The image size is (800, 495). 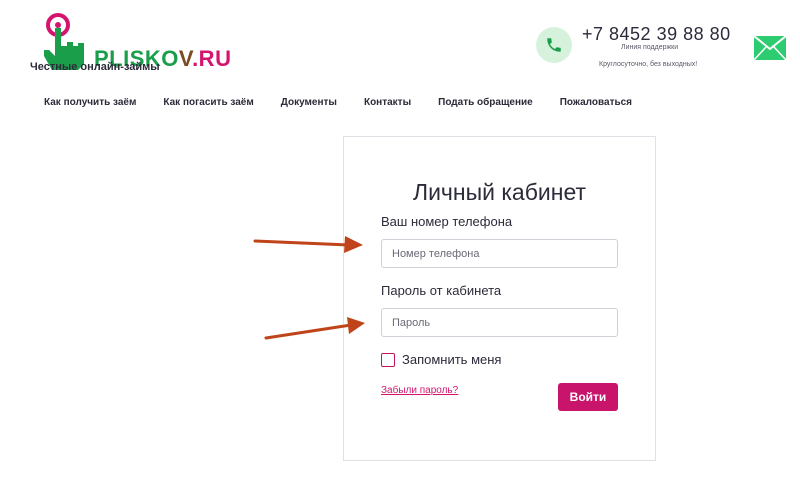 I want to click on password-field-label: Пароль от кабинета, so click(x=441, y=290).